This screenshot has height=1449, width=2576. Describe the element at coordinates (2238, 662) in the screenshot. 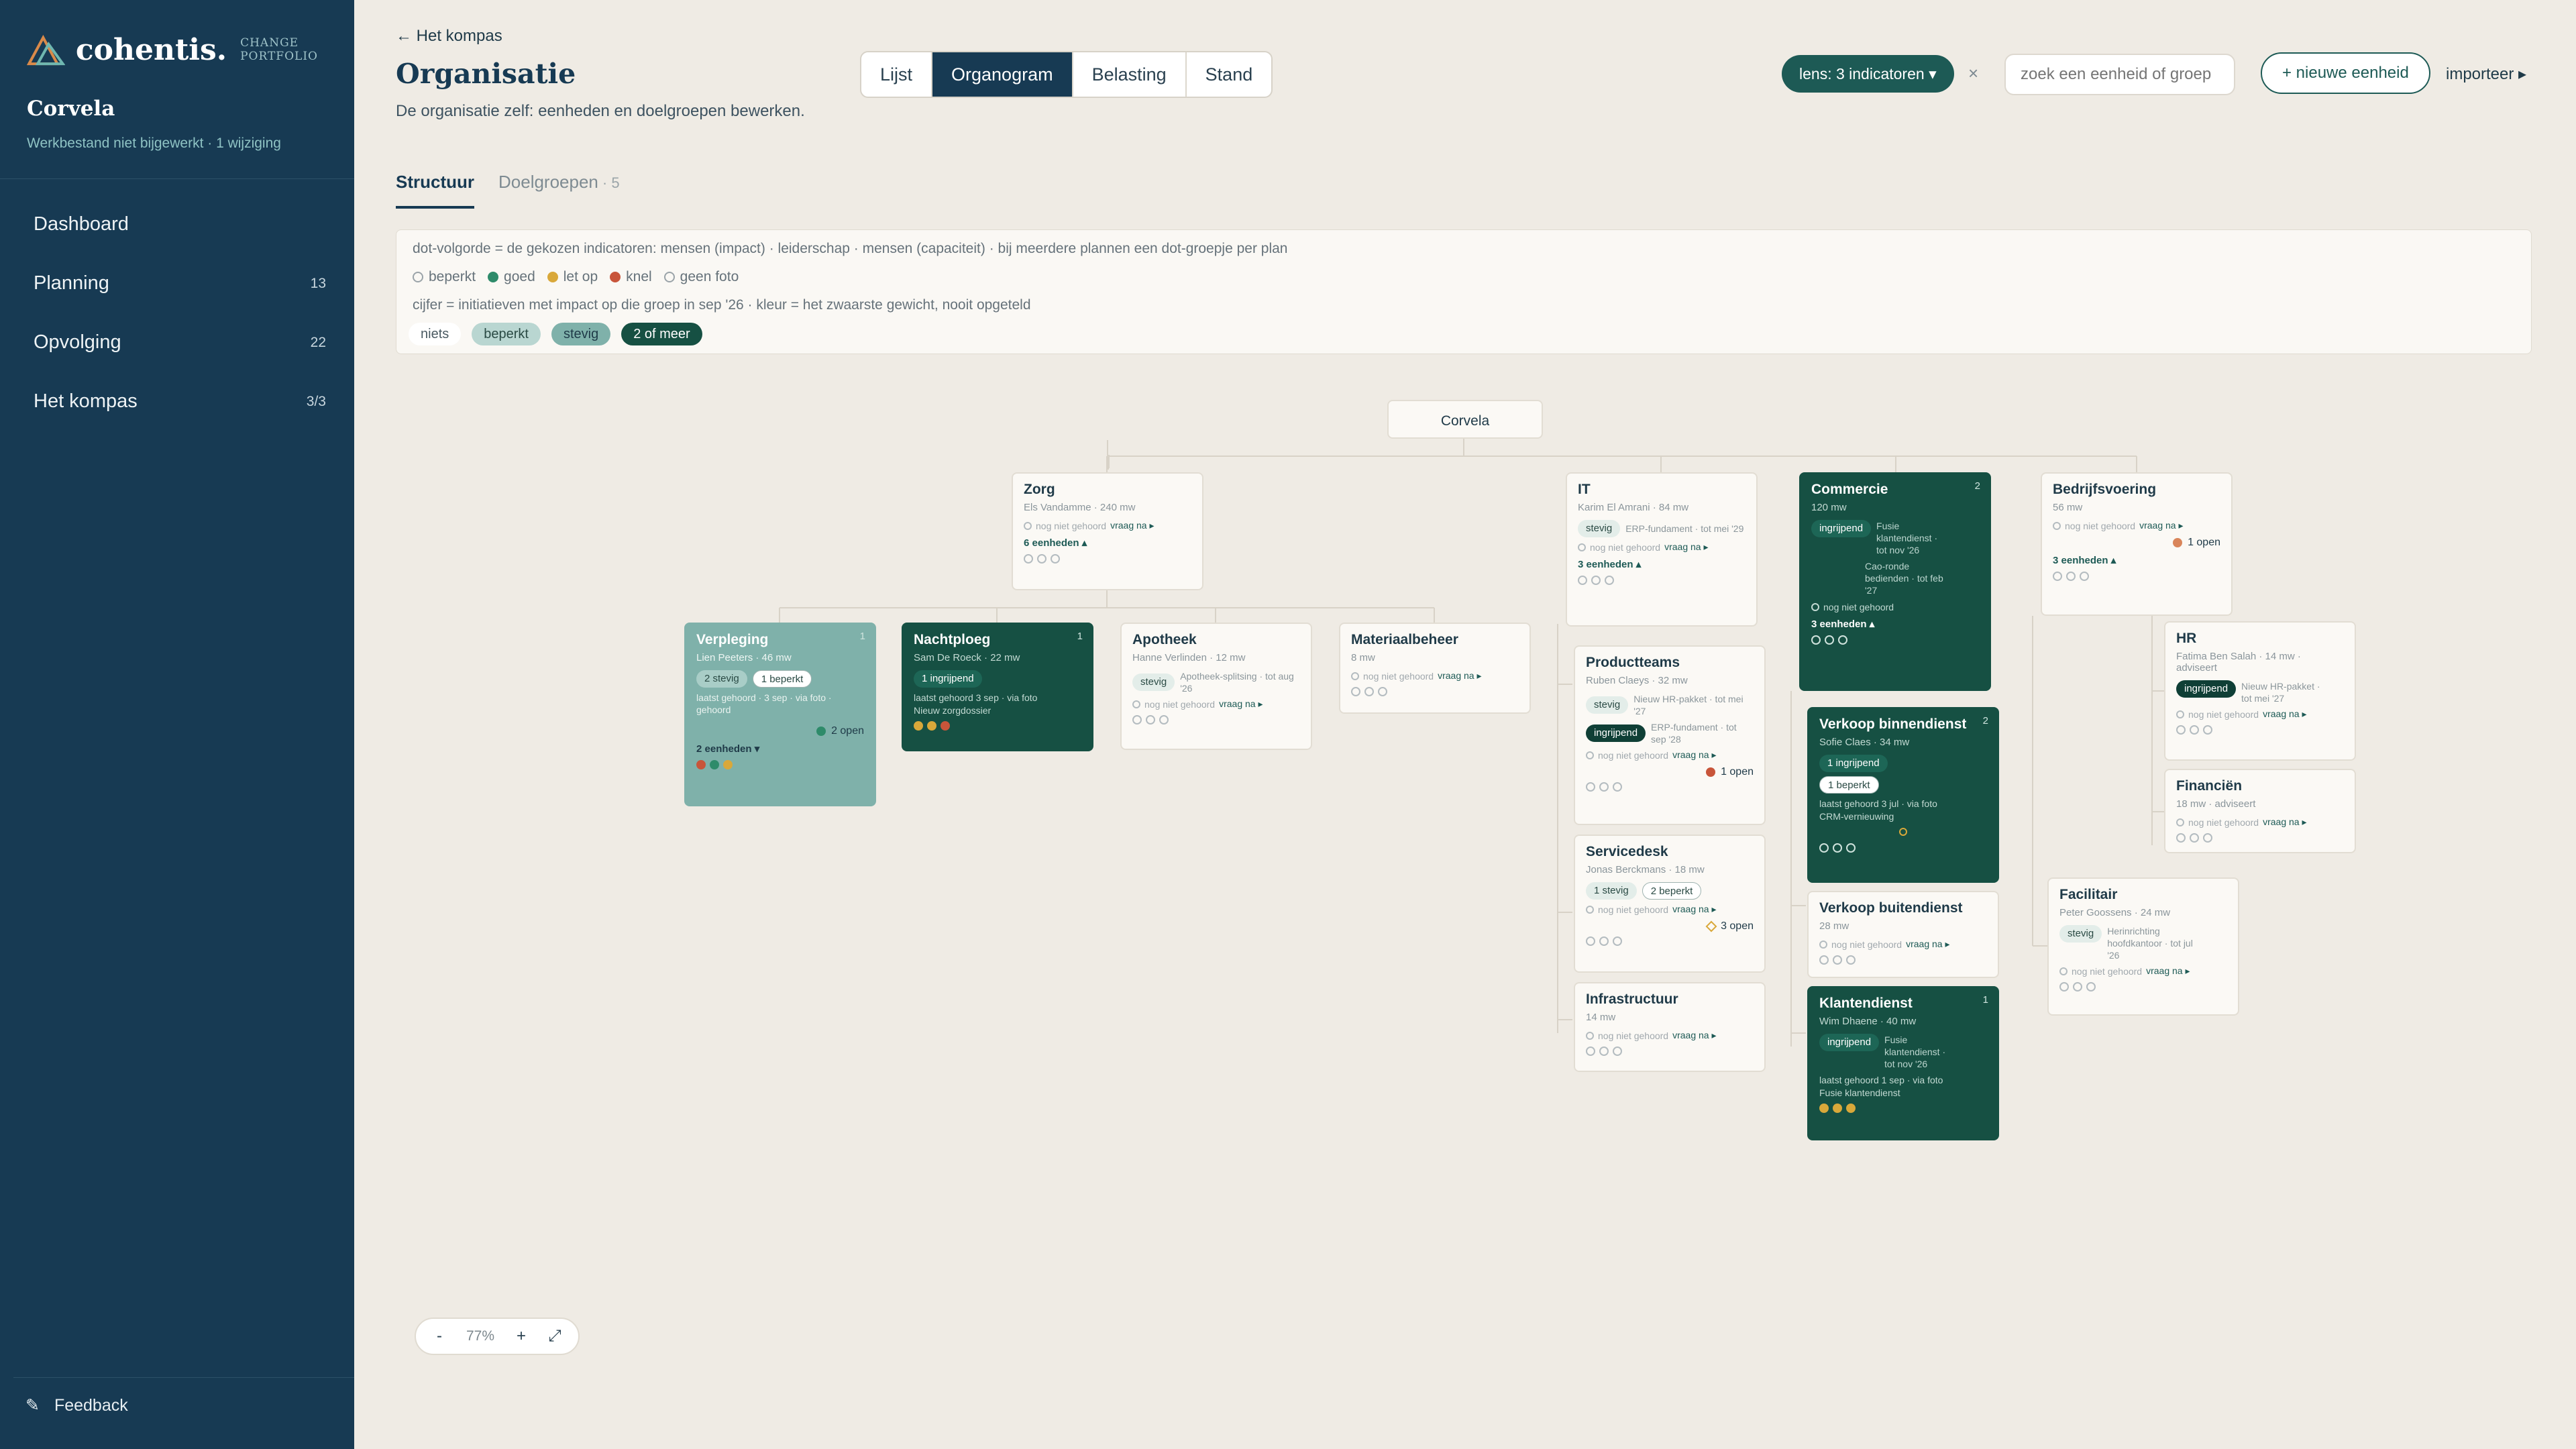

I see `node-meta: Fatima Ben Salah · 14 mw · adviseert` at that location.